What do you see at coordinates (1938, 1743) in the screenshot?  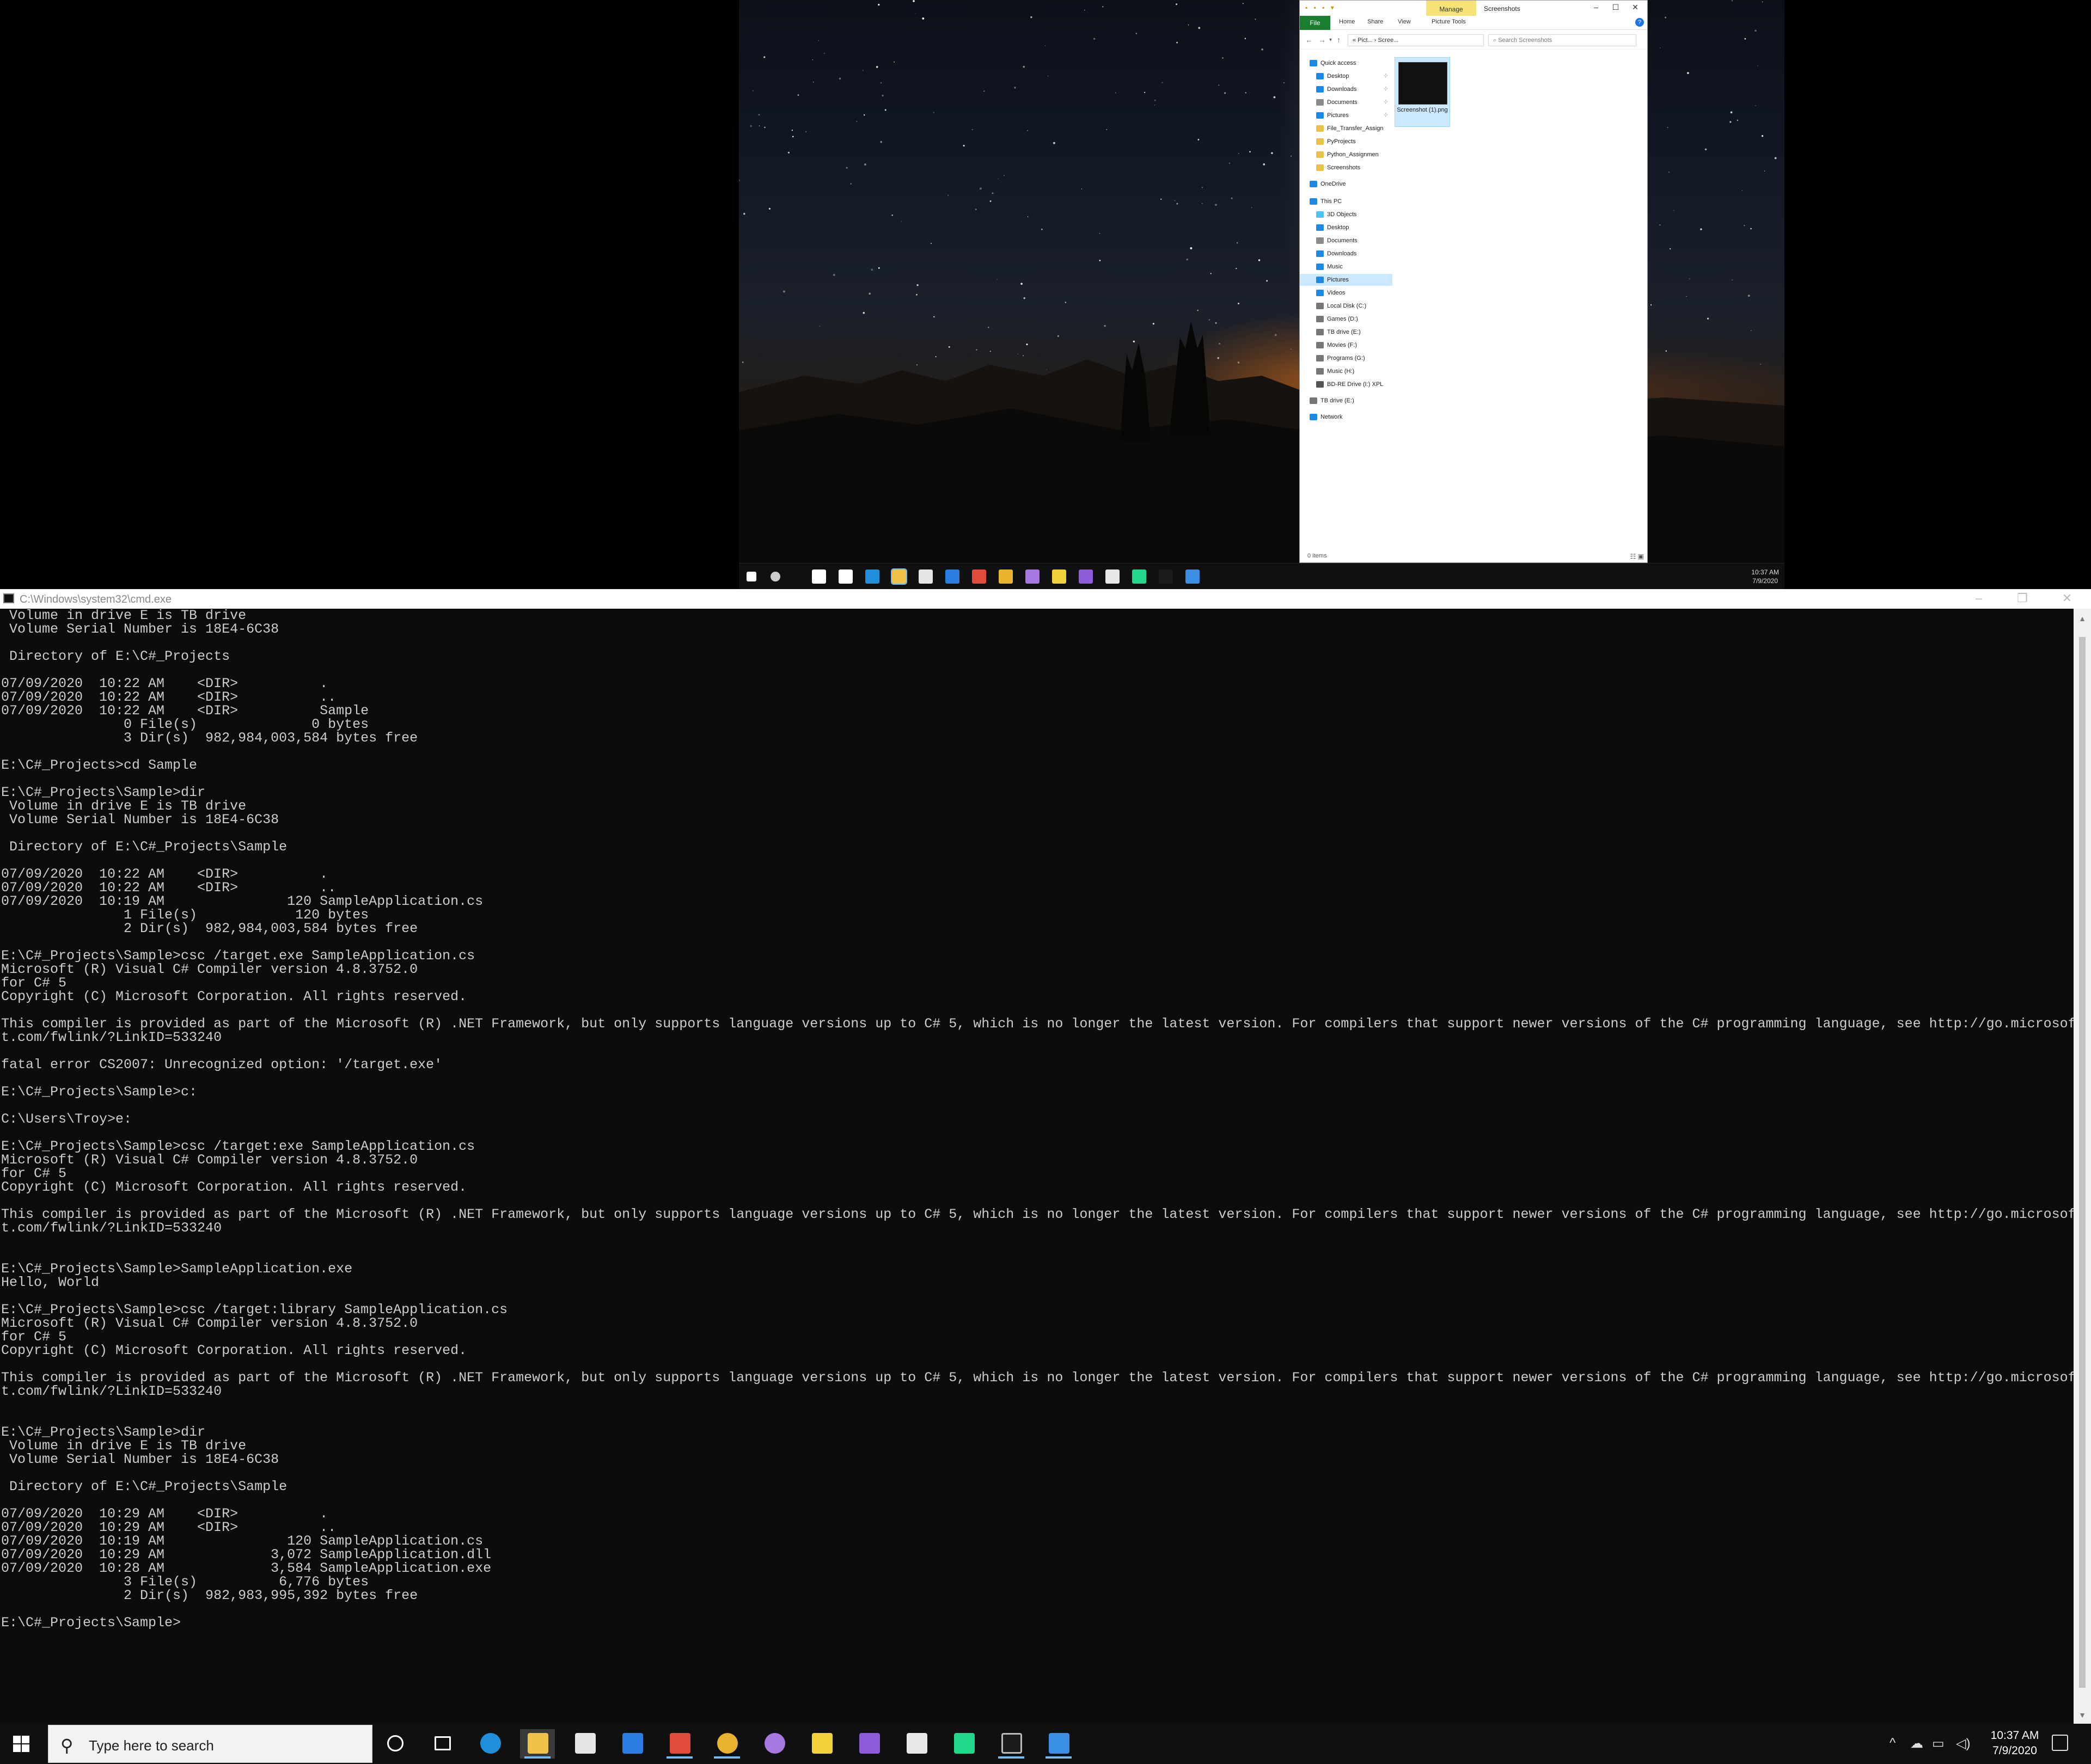 I see `network-icon: ▭` at bounding box center [1938, 1743].